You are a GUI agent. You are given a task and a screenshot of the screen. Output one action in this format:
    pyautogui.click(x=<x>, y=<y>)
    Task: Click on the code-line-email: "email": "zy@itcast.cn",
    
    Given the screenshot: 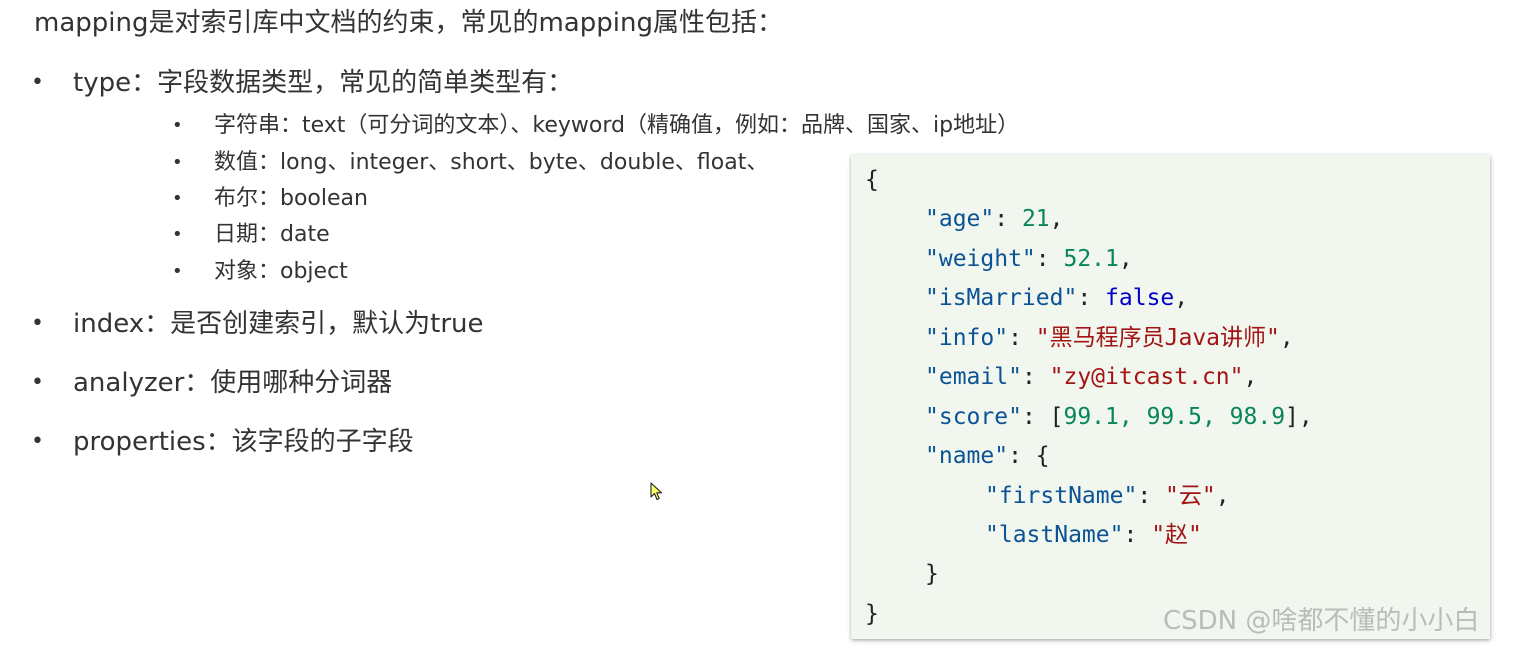 What is the action you would take?
    pyautogui.click(x=1091, y=377)
    